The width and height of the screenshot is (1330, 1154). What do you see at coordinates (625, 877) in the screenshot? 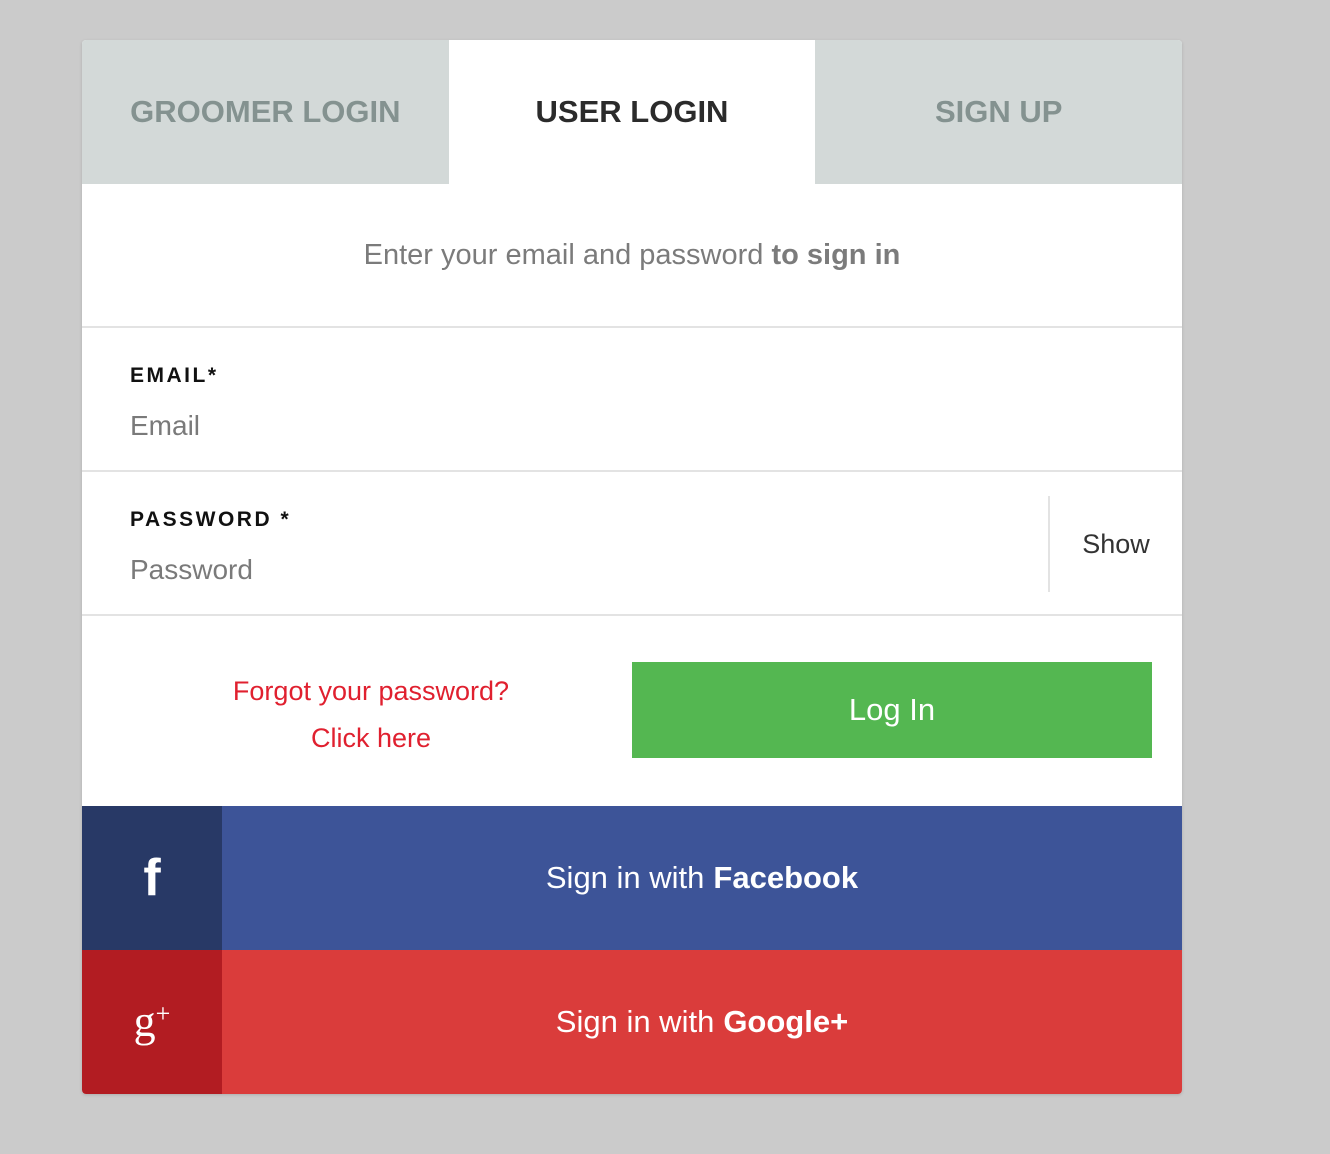
I see `facebook-signin-prefix: Sign in with` at bounding box center [625, 877].